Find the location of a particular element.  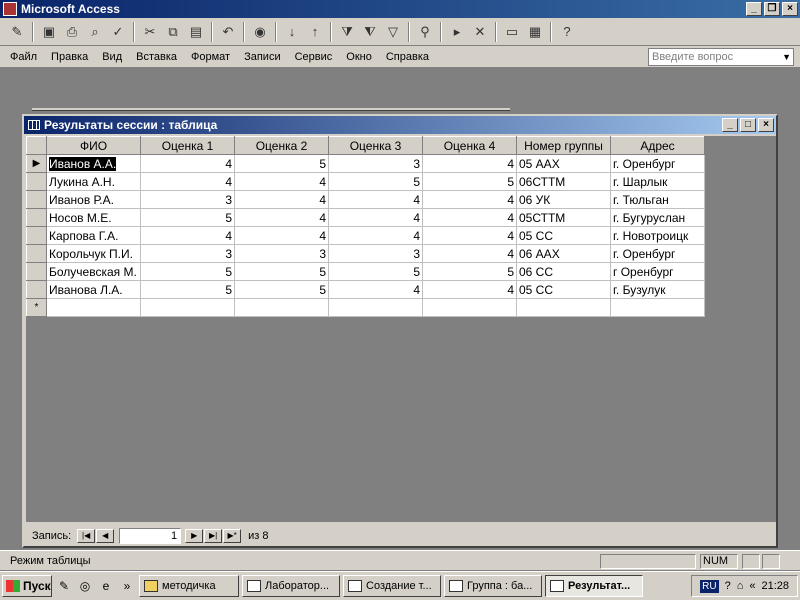

menu-format: Формат is located at coordinates (210, 57).